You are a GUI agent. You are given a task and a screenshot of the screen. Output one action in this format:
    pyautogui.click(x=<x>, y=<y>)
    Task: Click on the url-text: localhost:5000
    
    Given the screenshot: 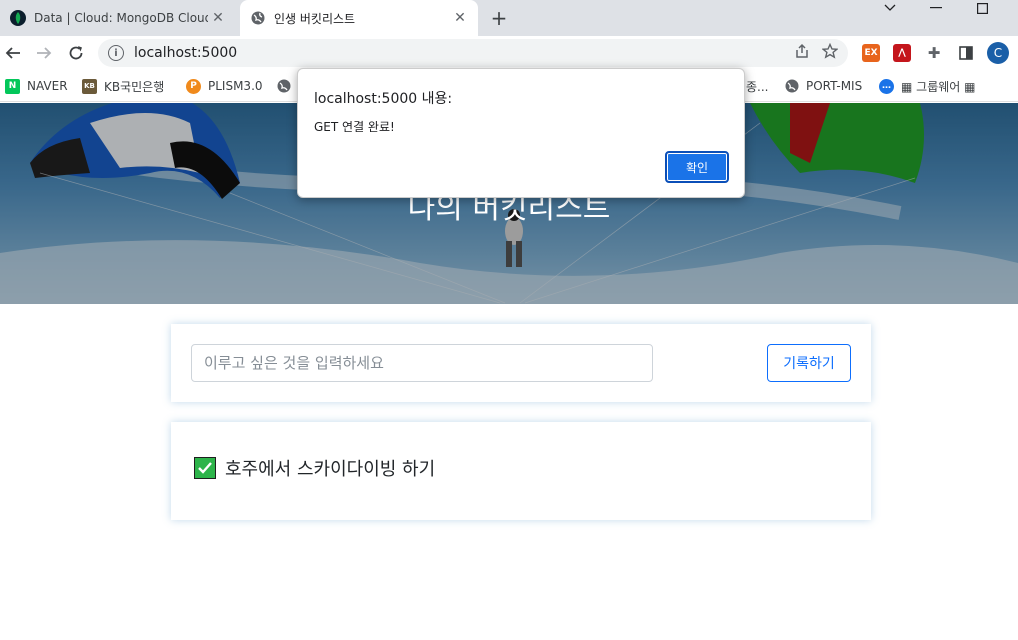 What is the action you would take?
    pyautogui.click(x=186, y=53)
    